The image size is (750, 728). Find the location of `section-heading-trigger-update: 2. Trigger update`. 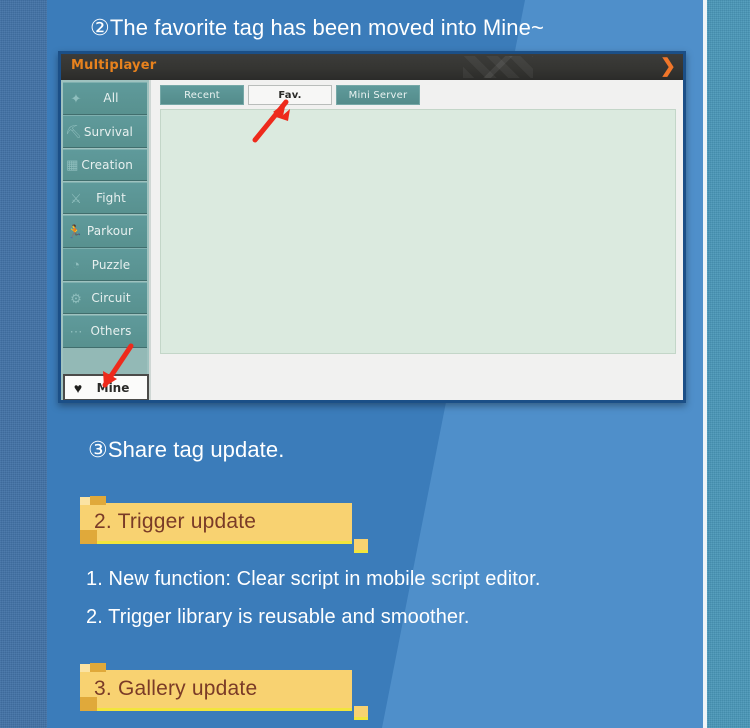

section-heading-trigger-update: 2. Trigger update is located at coordinates (224, 524).